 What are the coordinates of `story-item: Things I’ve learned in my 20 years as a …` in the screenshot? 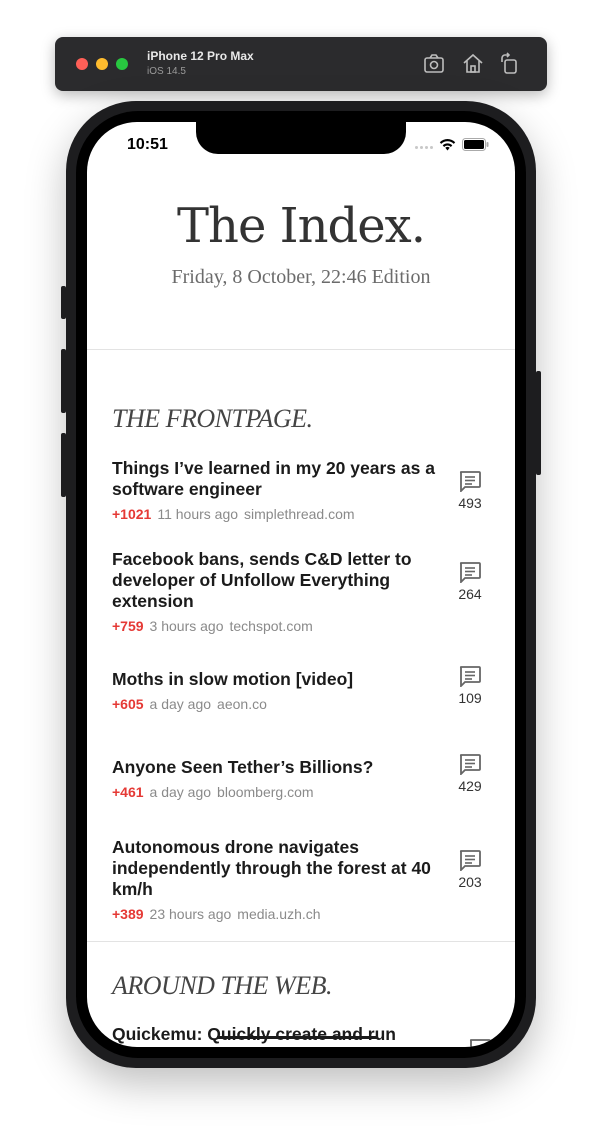 It's located at (302, 490).